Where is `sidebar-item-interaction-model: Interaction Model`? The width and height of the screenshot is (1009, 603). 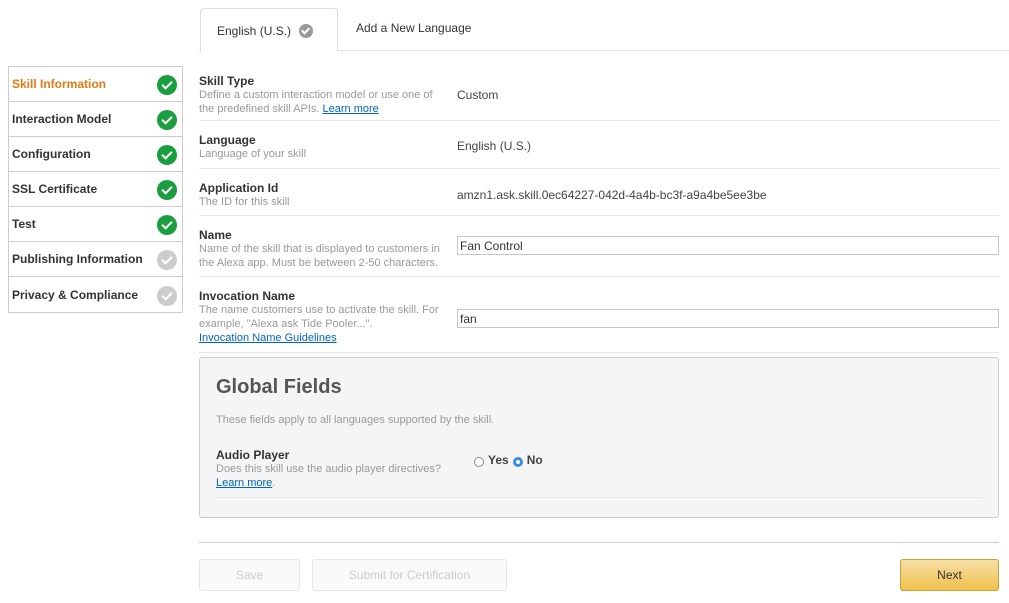 sidebar-item-interaction-model: Interaction Model is located at coordinates (95, 119).